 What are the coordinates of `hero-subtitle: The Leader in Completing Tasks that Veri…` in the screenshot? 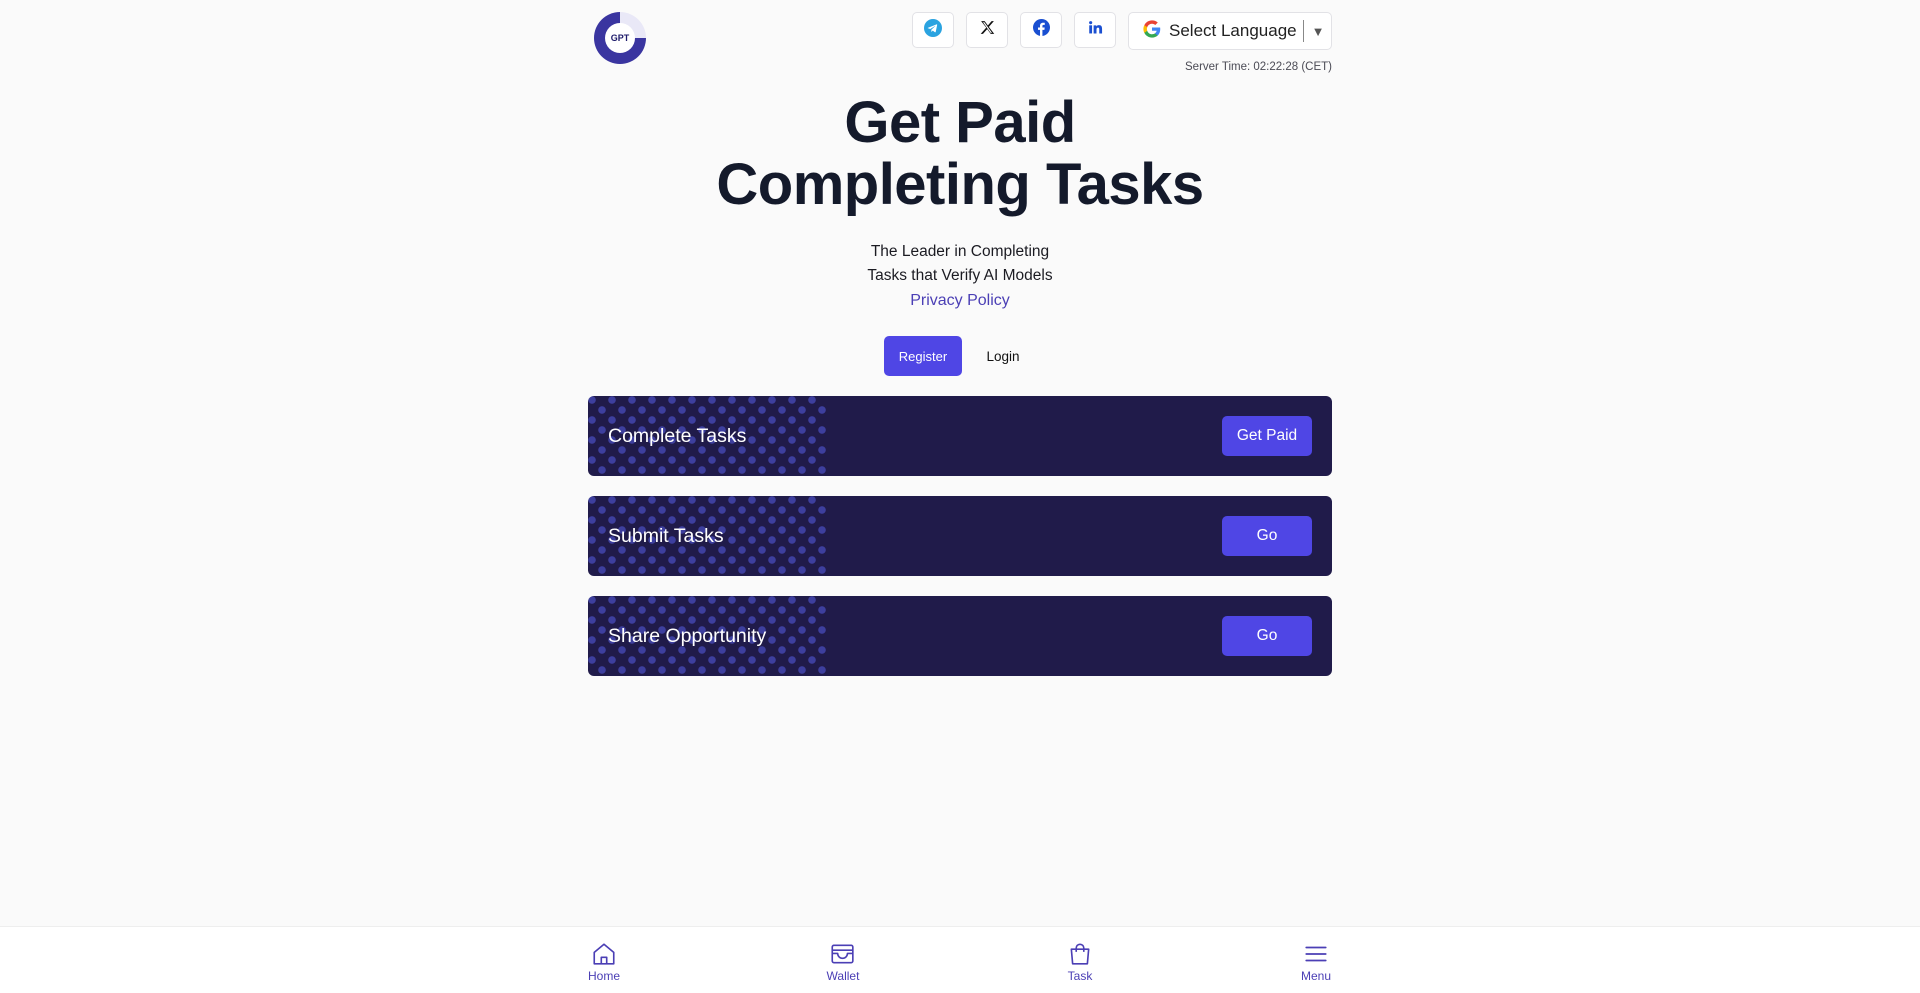 It's located at (960, 264).